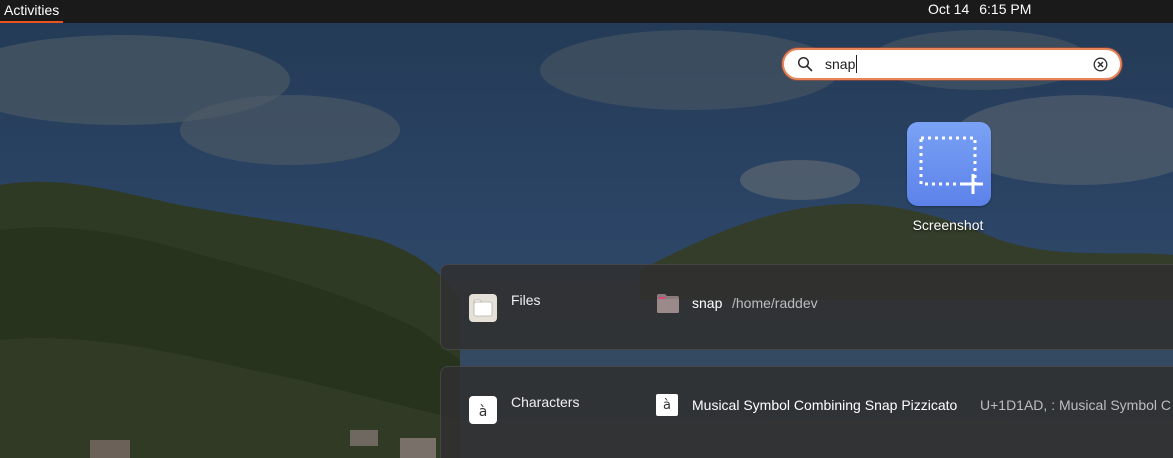 This screenshot has width=1173, height=458. What do you see at coordinates (825, 405) in the screenshot?
I see `character-result-title: Musical Symbol Combining Snap Pizzicato` at bounding box center [825, 405].